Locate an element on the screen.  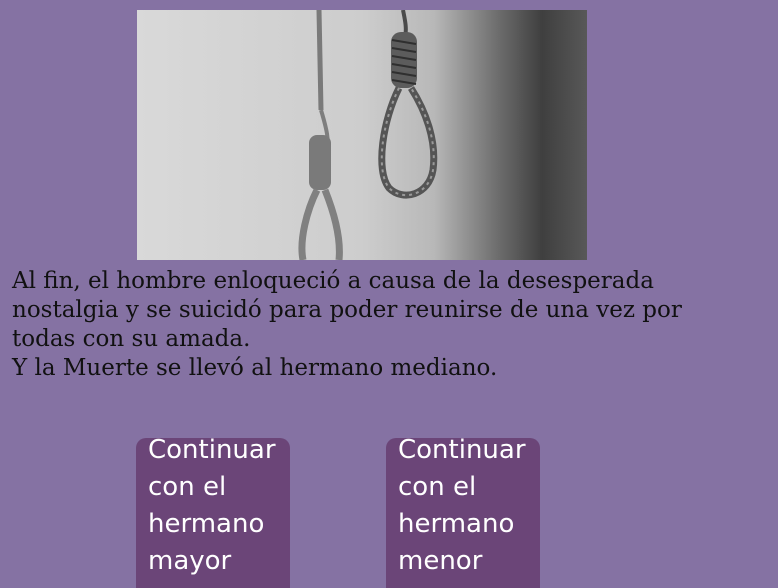
button-label: Continuar con el hermano menor is located at coordinates (462, 505).